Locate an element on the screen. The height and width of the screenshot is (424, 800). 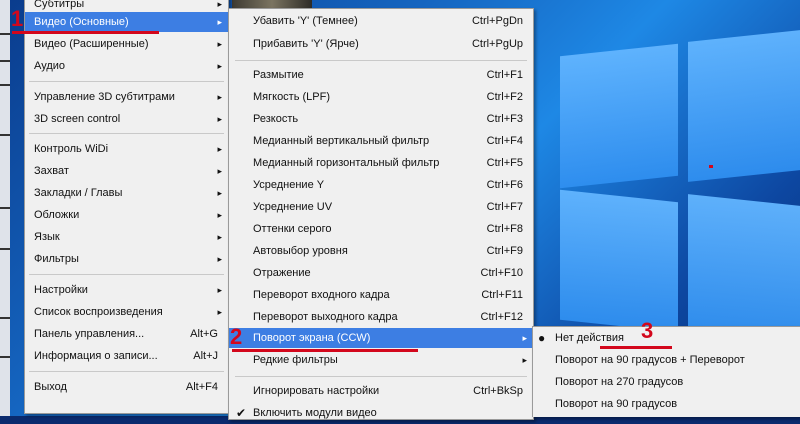
menu-item-rotate-screen: Поворот экрана (CCW) ▸ is located at coordinates (381, 338).